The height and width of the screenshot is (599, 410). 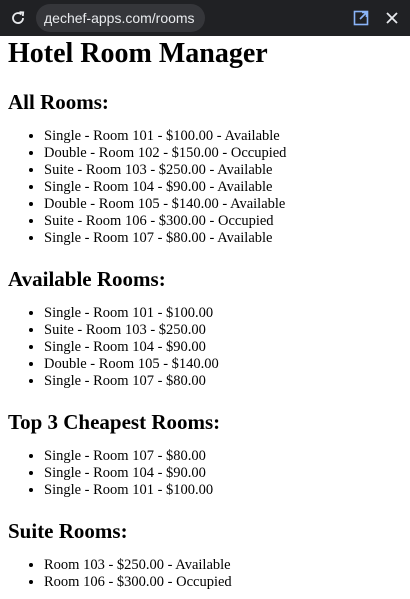 What do you see at coordinates (114, 422) in the screenshot?
I see `section-heading-cheapest-rooms: Top 3 Cheapest Rooms:` at bounding box center [114, 422].